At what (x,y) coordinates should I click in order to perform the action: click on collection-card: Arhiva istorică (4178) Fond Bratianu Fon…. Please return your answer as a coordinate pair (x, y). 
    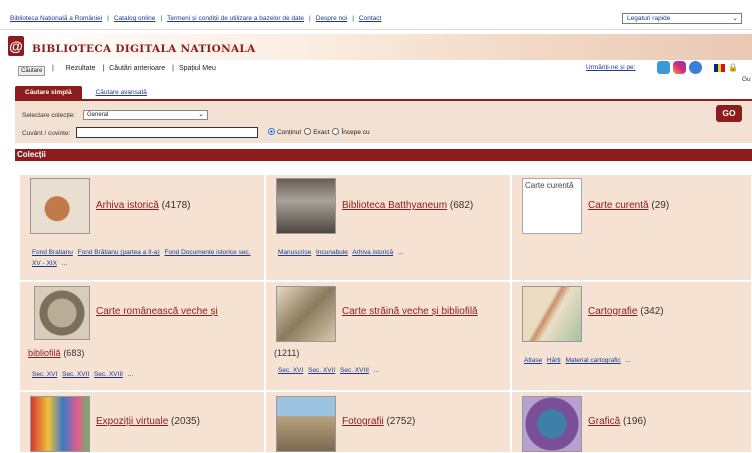
    Looking at the image, I should click on (142, 227).